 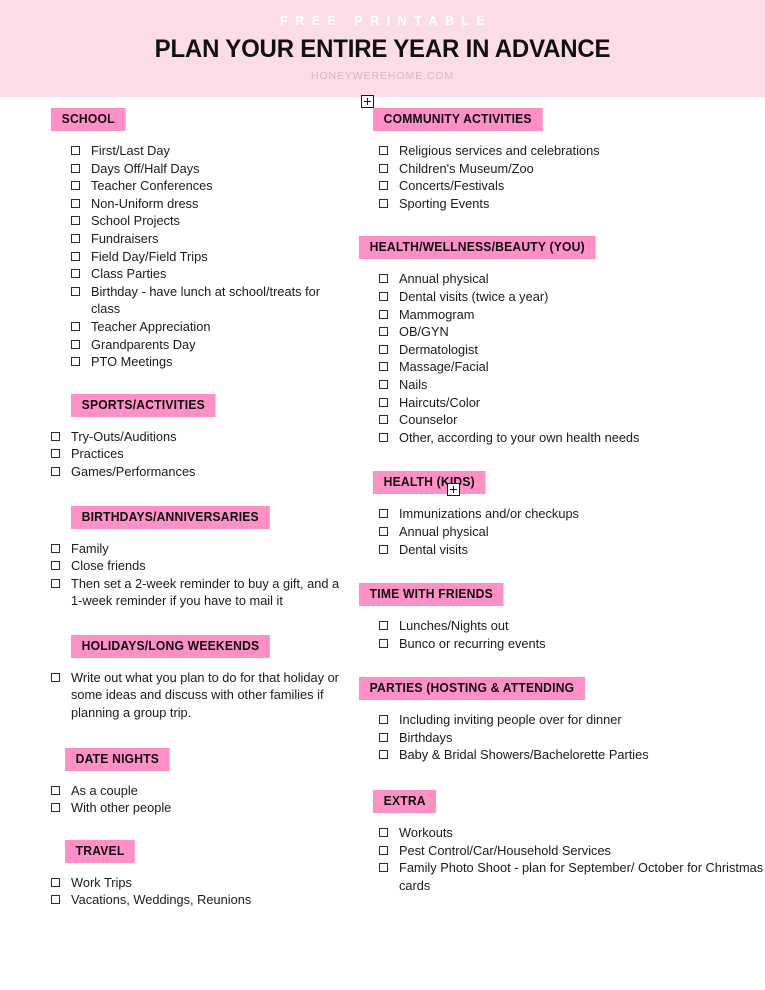 What do you see at coordinates (572, 169) in the screenshot?
I see `checklist-item: Children's Museum/Zoo` at bounding box center [572, 169].